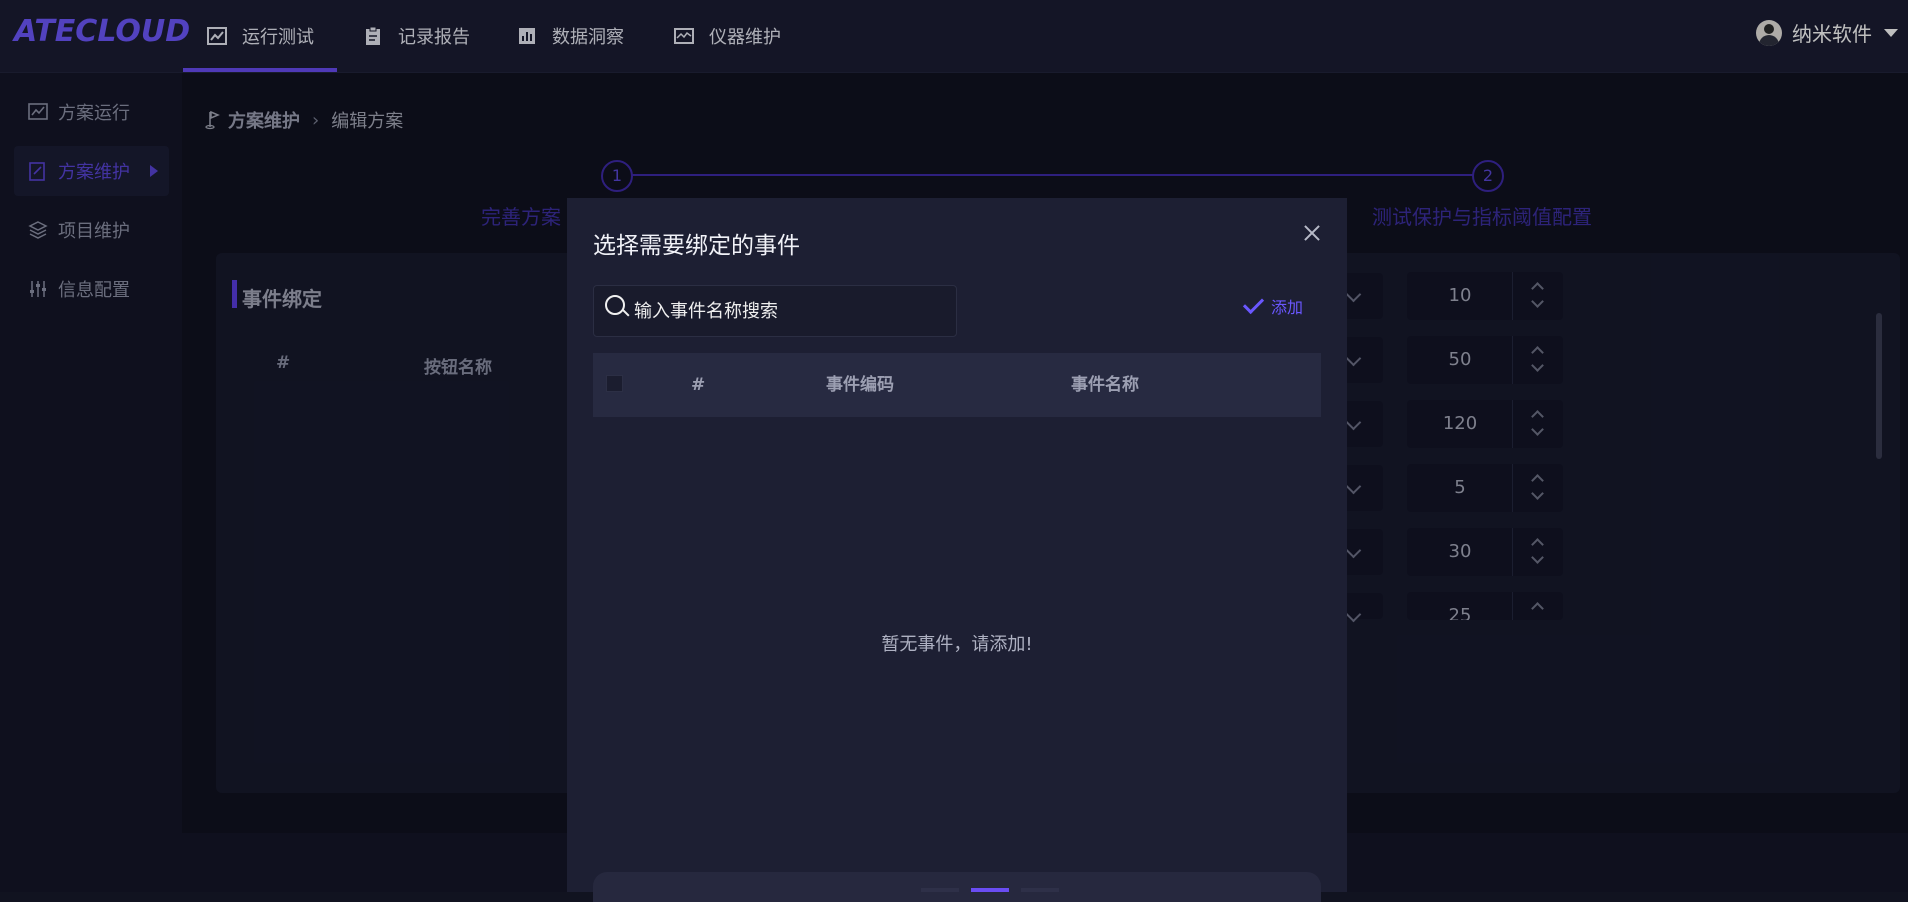  What do you see at coordinates (615, 305) in the screenshot?
I see `search-icon` at bounding box center [615, 305].